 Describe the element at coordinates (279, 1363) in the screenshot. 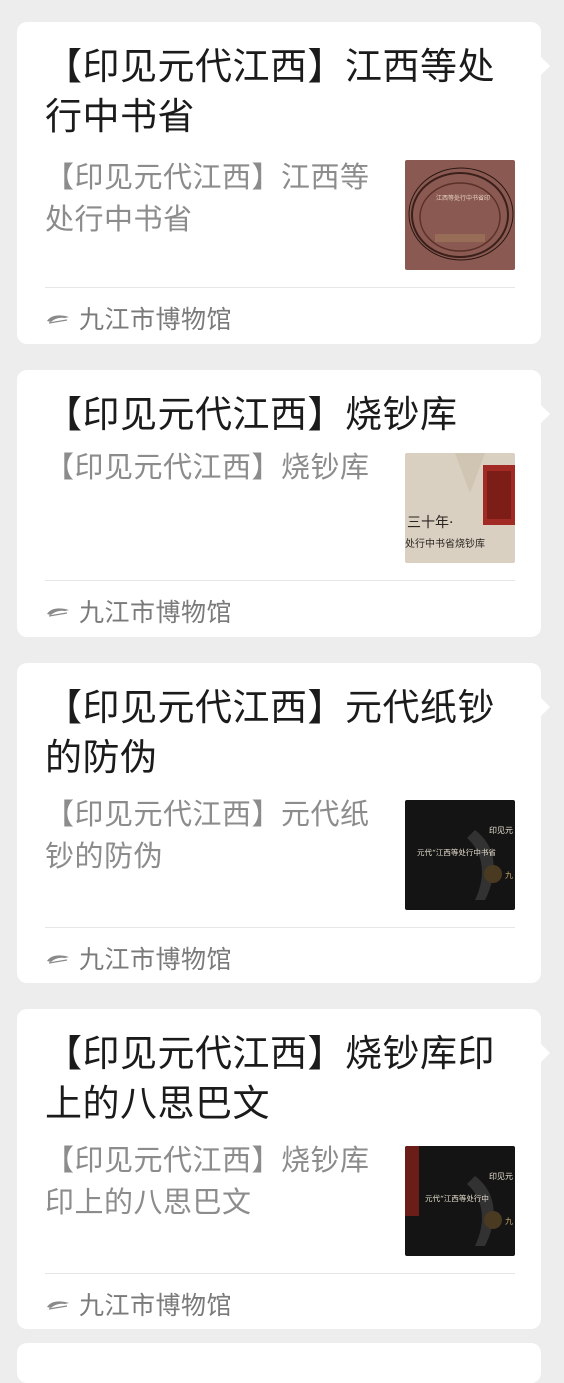

I see `article-card` at that location.